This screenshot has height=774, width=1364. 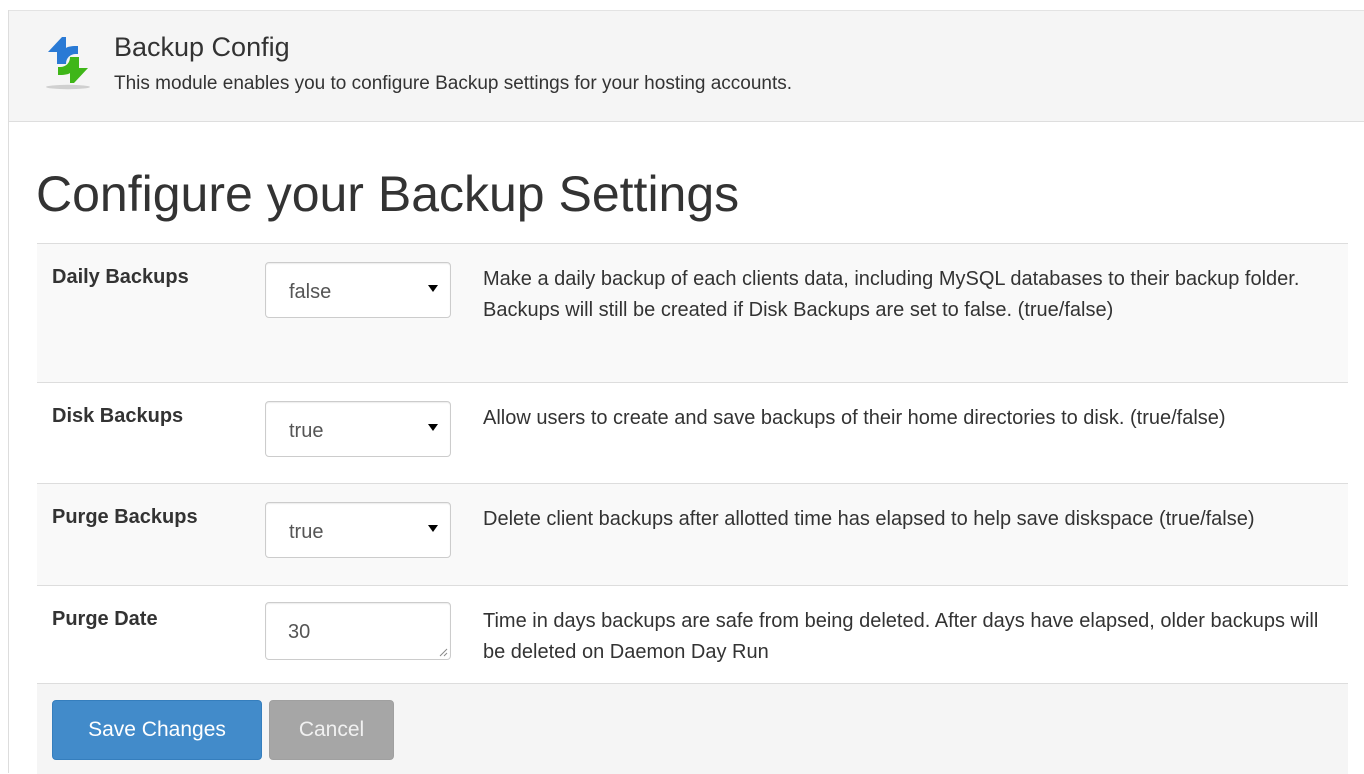 I want to click on cancel-button: Cancel, so click(x=331, y=730).